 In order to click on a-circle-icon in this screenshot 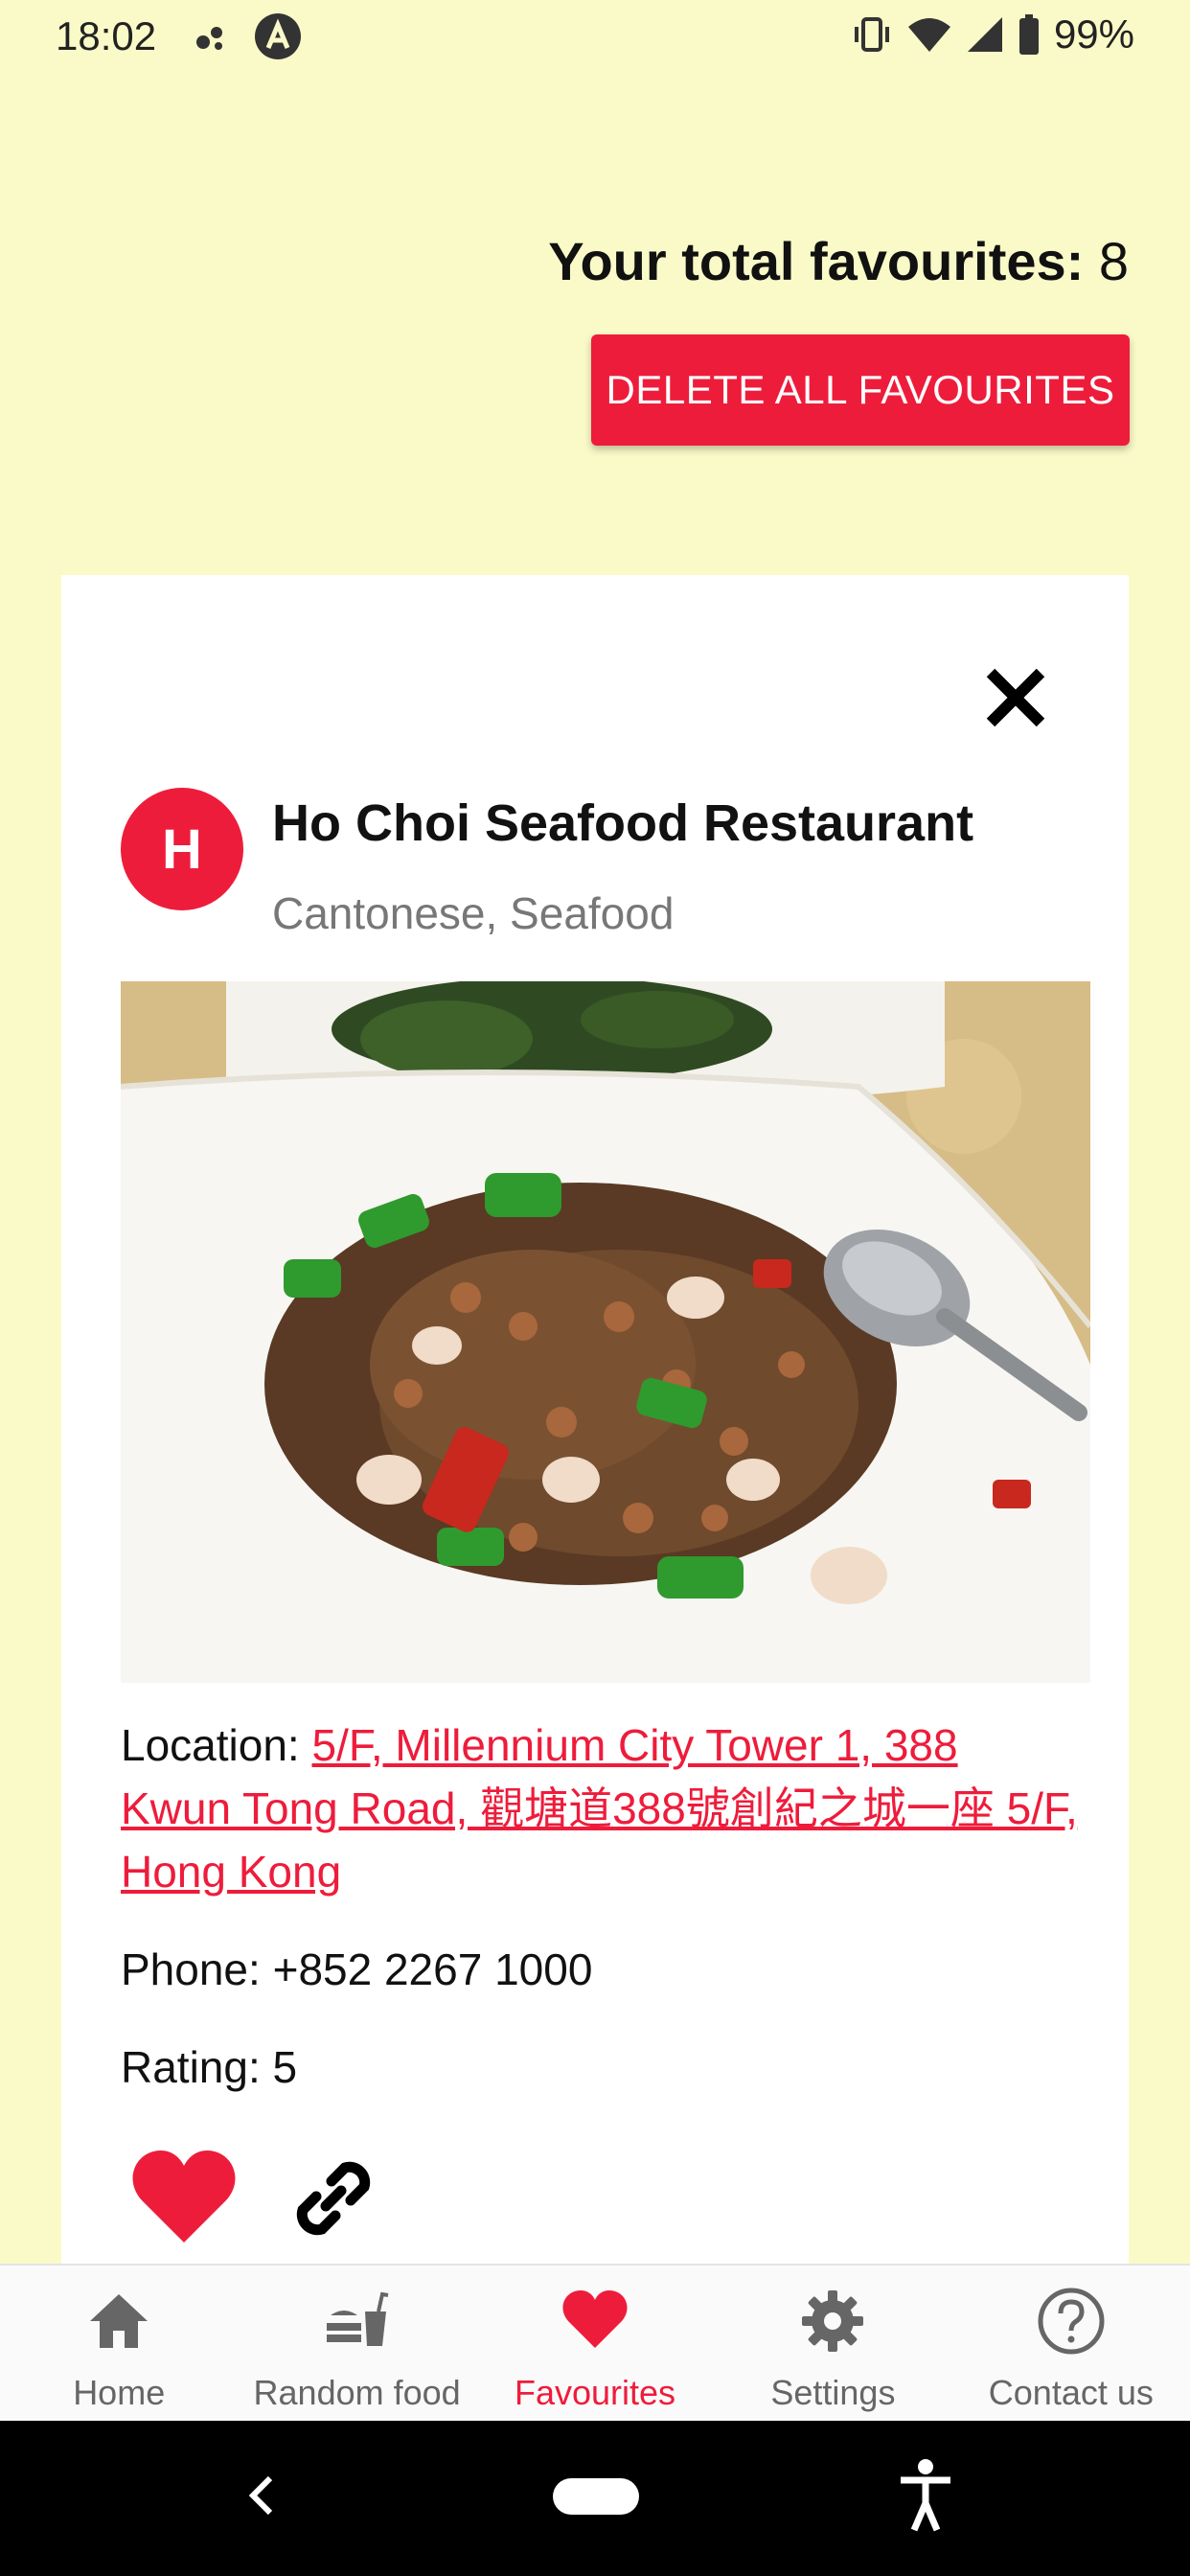, I will do `click(278, 36)`.